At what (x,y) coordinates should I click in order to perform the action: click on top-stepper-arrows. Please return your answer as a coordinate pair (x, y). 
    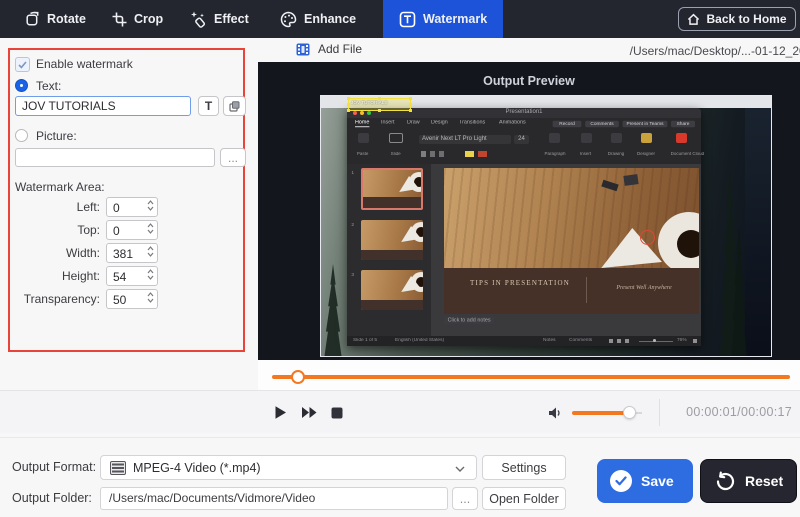
    Looking at the image, I should click on (150, 228).